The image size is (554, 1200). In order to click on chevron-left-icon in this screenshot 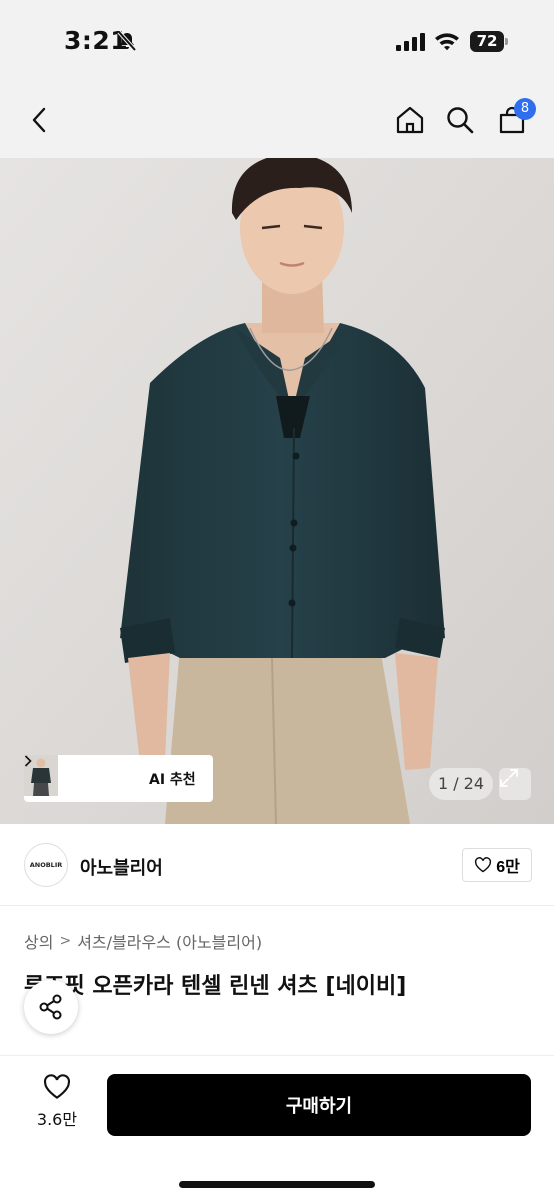, I will do `click(39, 120)`.